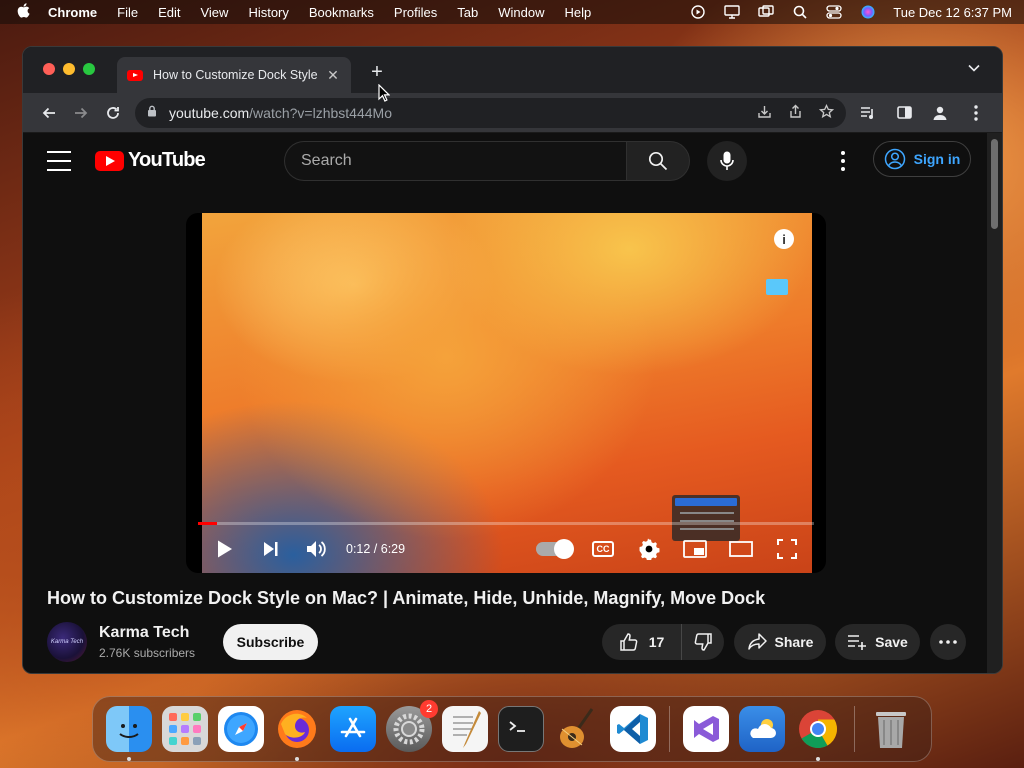  I want to click on guide-menu-icon, so click(59, 161).